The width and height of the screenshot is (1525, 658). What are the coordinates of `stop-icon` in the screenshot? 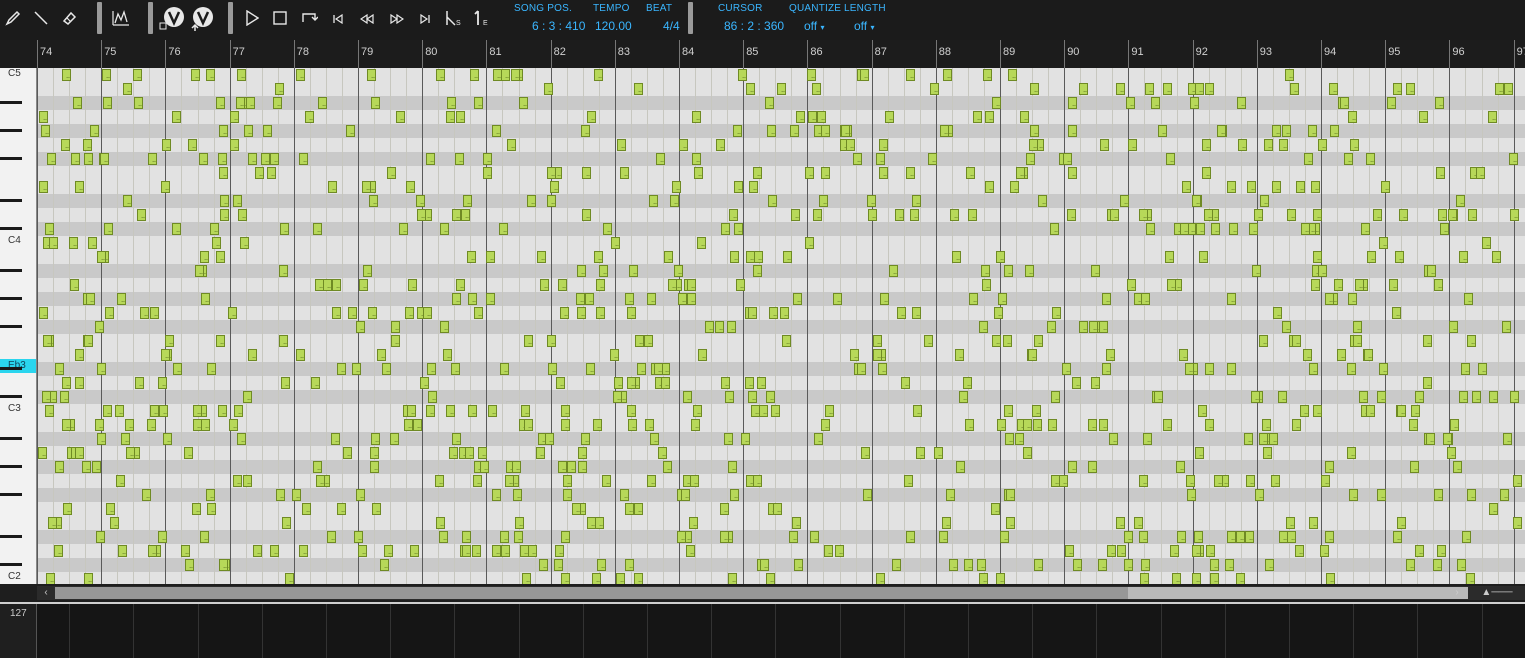 It's located at (280, 18).